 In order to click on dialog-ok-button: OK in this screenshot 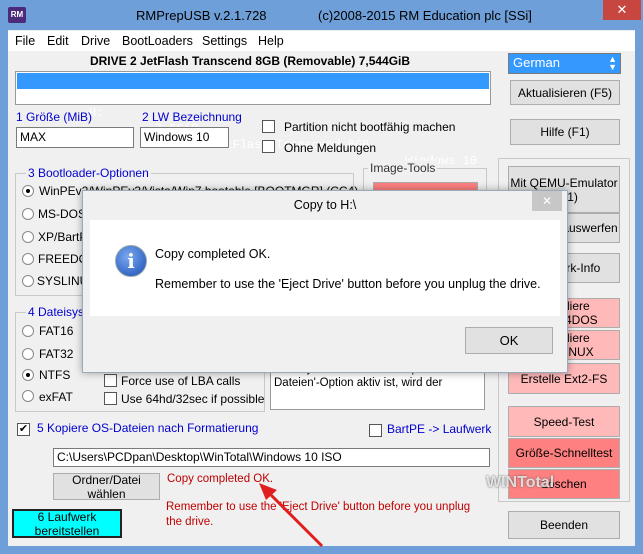, I will do `click(509, 340)`.